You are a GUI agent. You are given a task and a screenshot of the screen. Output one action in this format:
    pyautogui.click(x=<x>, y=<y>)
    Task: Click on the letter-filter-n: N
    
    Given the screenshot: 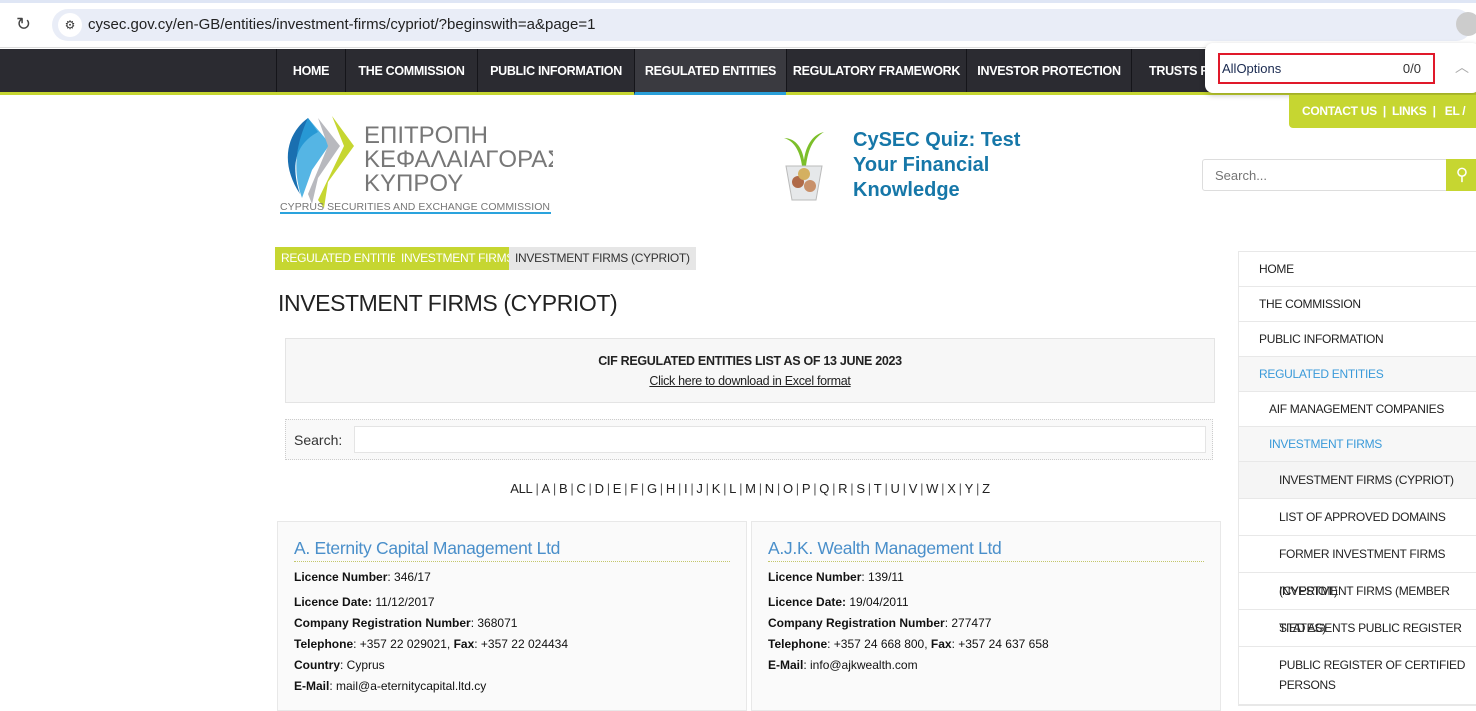 What is the action you would take?
    pyautogui.click(x=769, y=488)
    